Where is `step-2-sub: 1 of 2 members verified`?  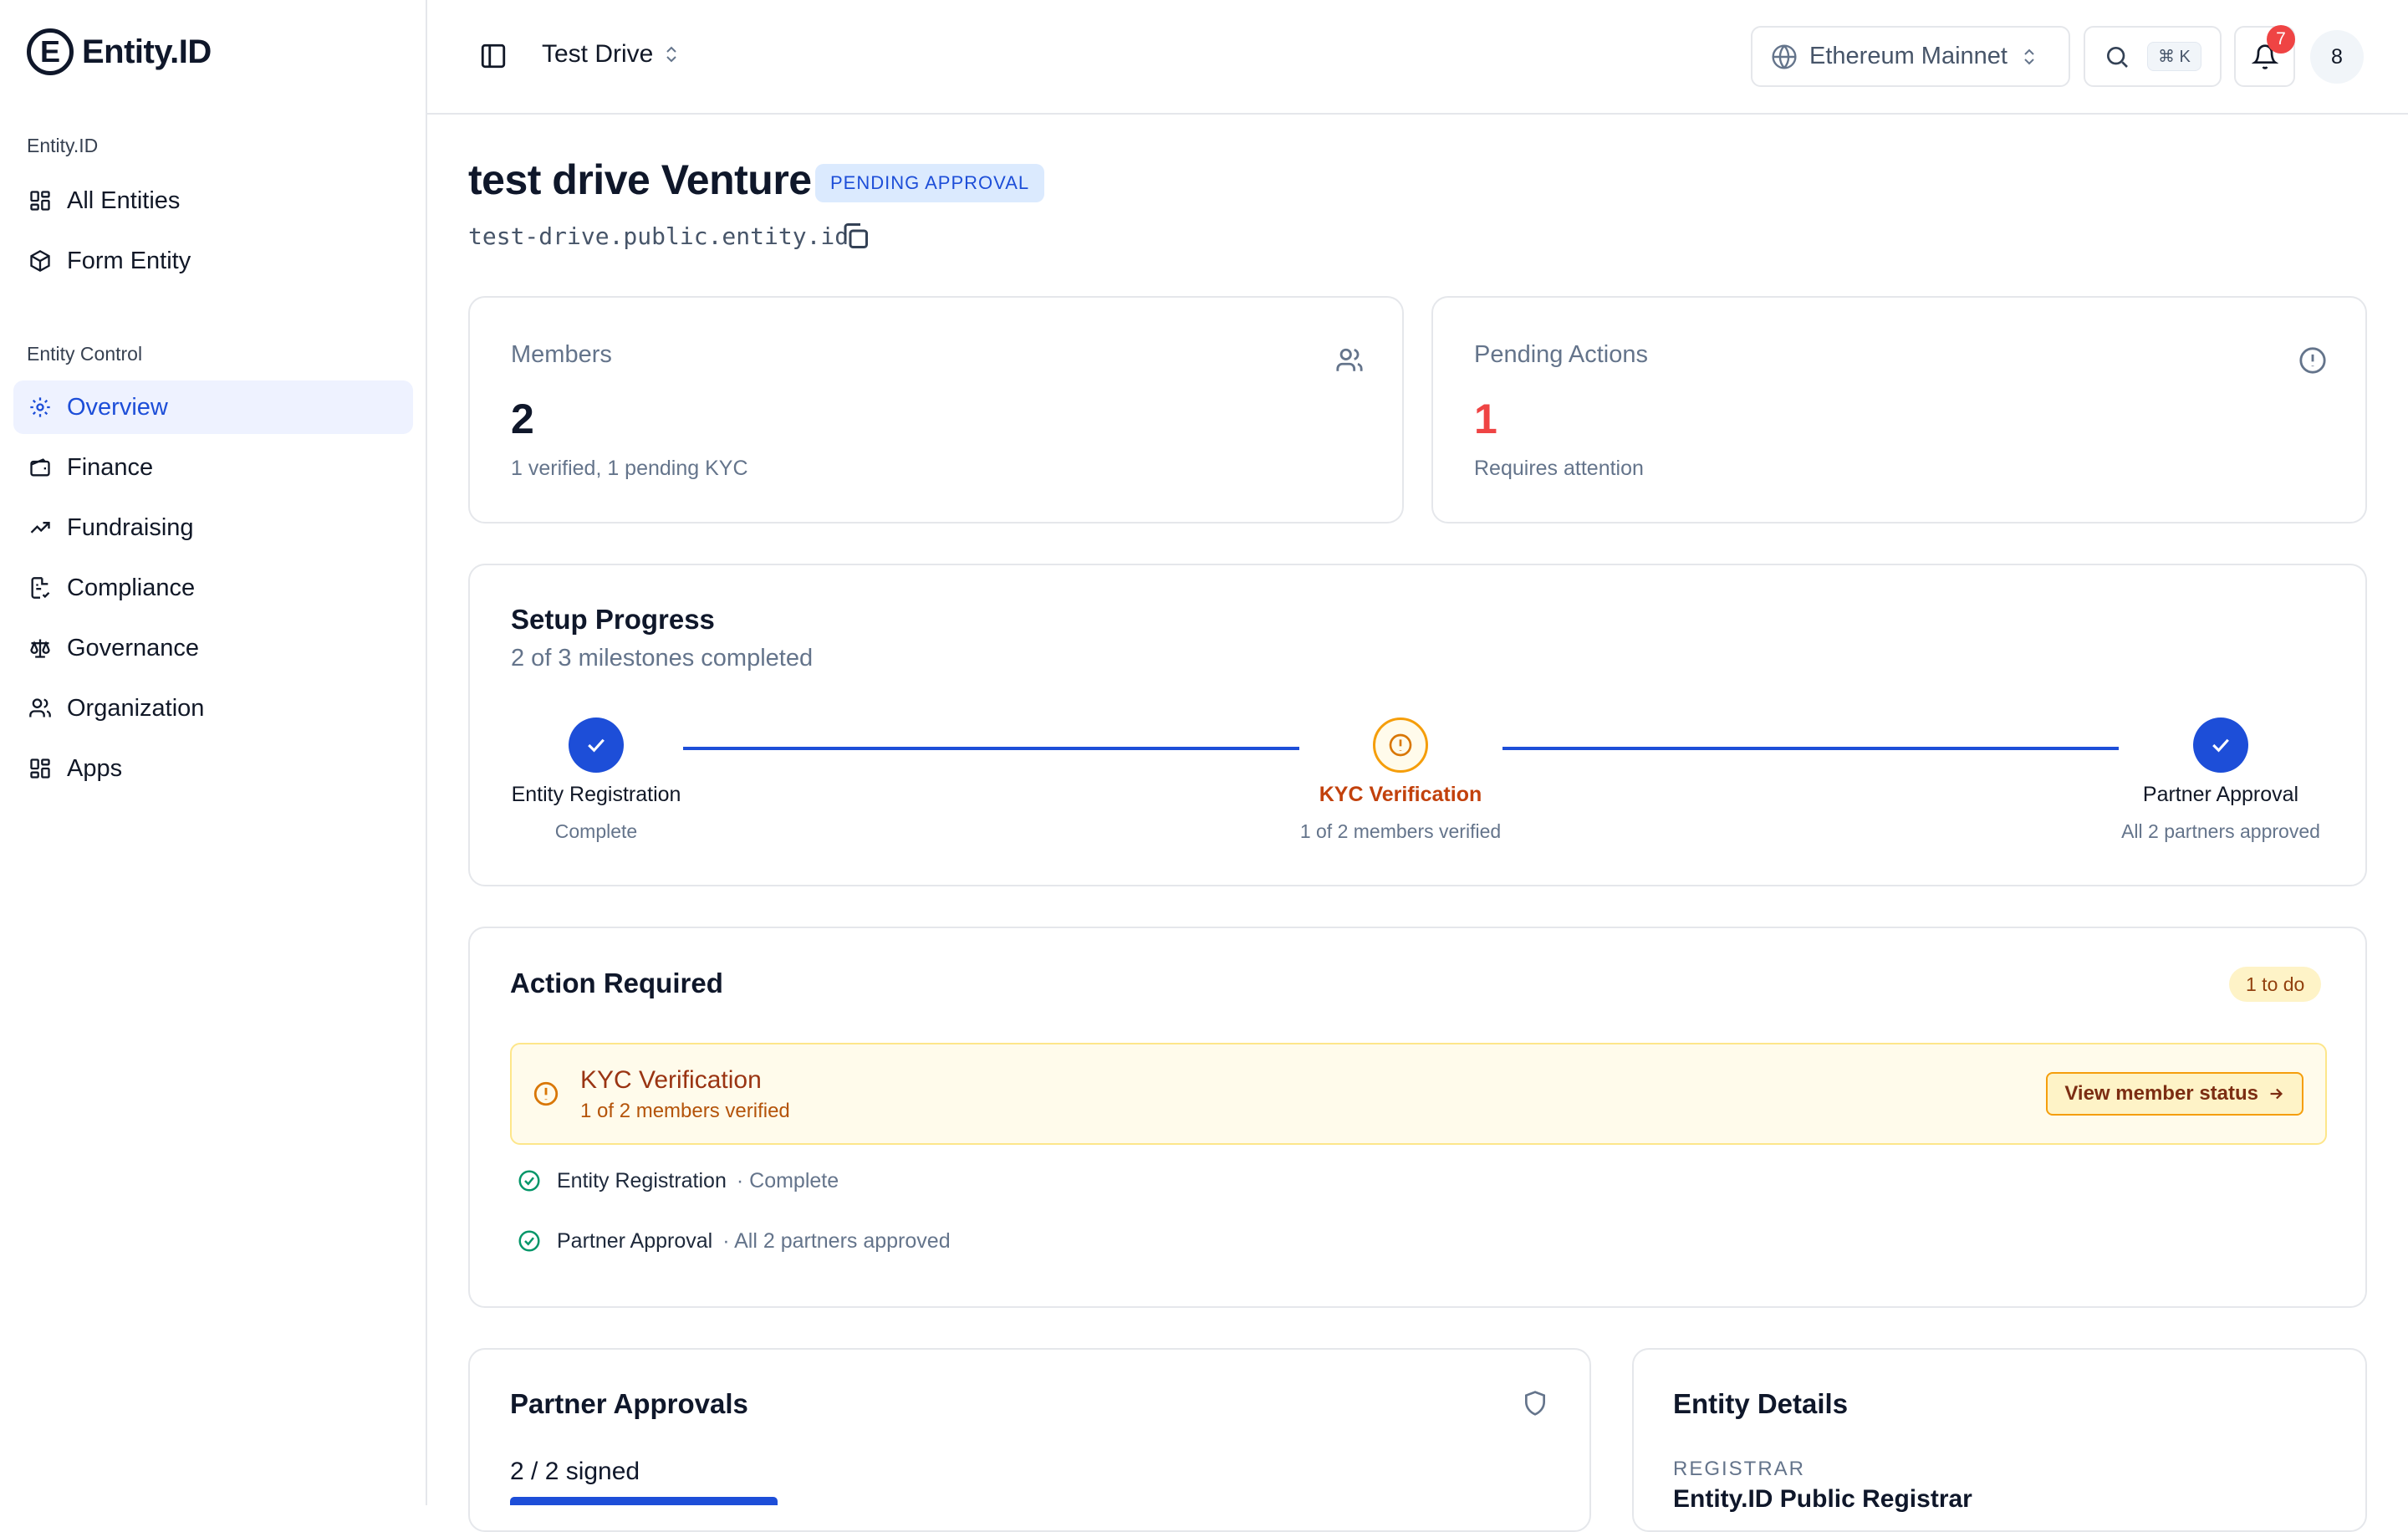 step-2-sub: 1 of 2 members verified is located at coordinates (1400, 831).